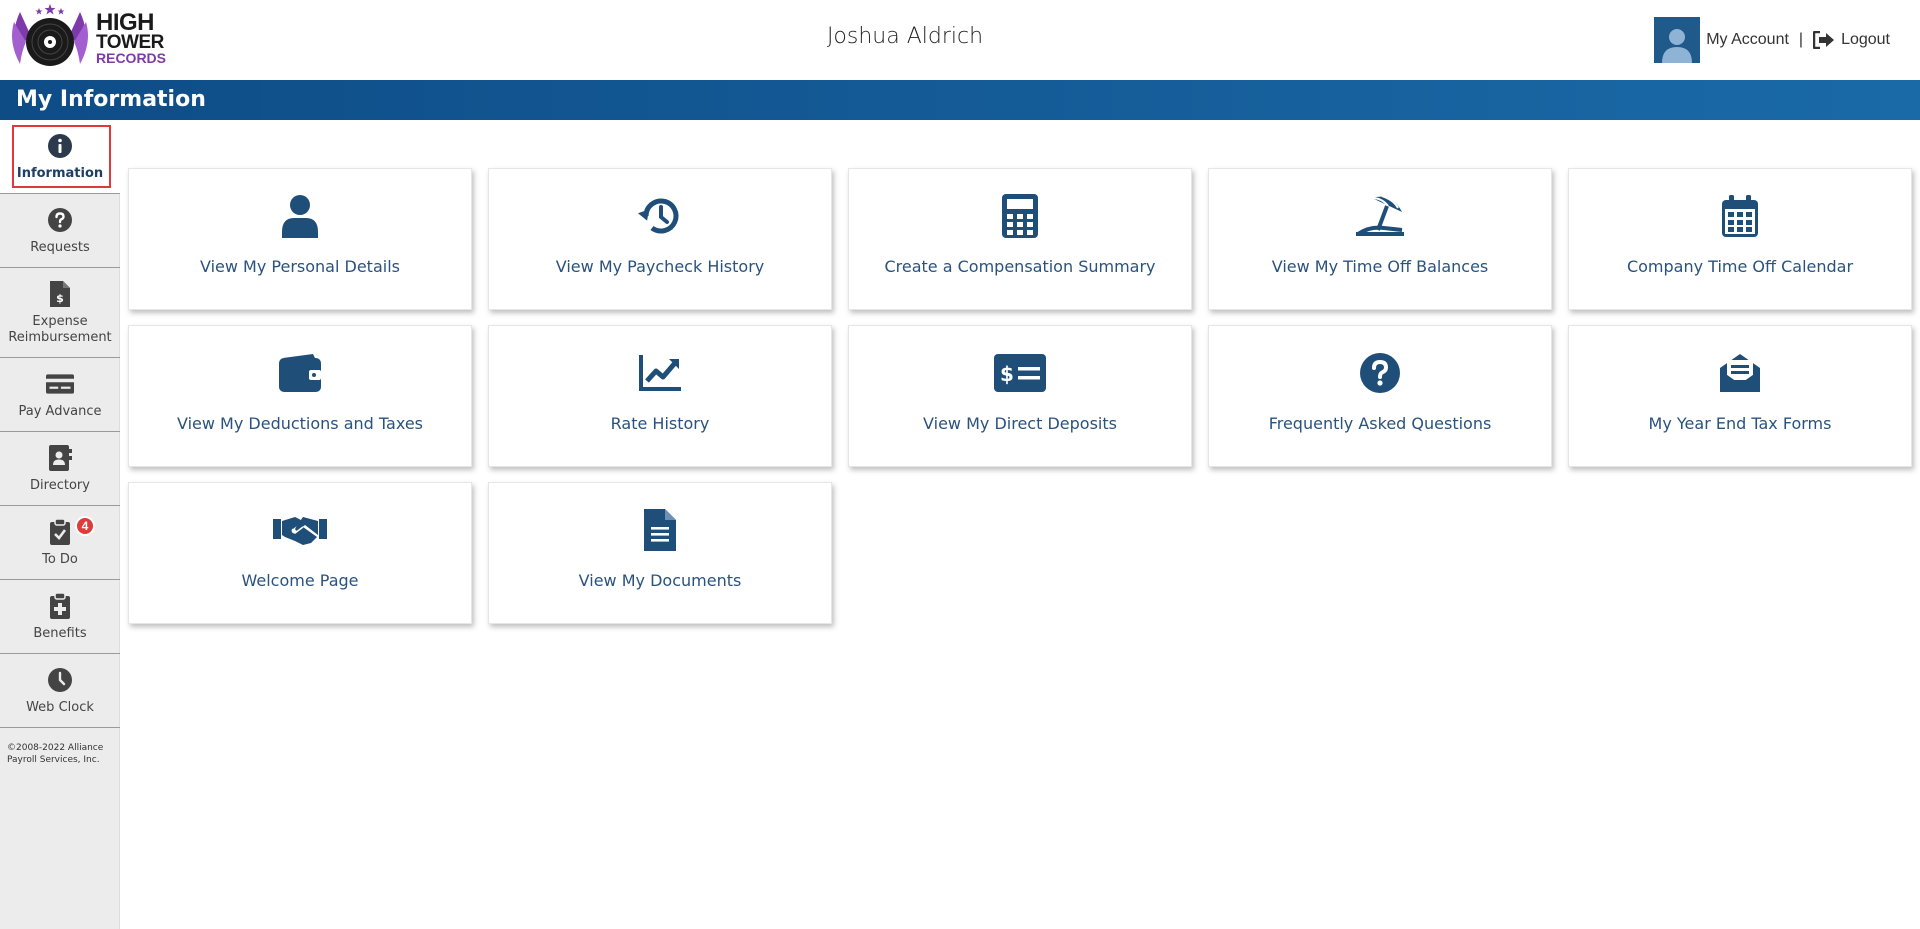 This screenshot has width=1920, height=929. I want to click on sidebar-item-directory: Directory, so click(60, 469).